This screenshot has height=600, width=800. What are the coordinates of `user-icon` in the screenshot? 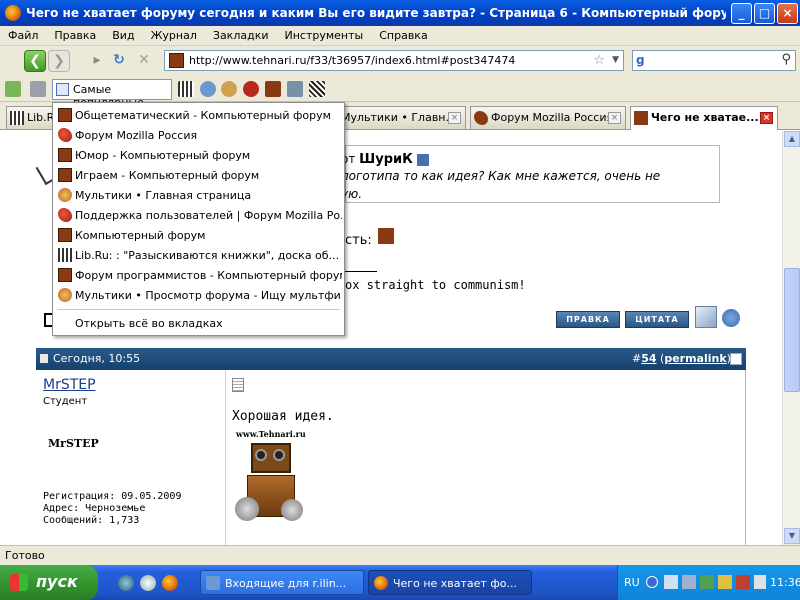 It's located at (731, 318).